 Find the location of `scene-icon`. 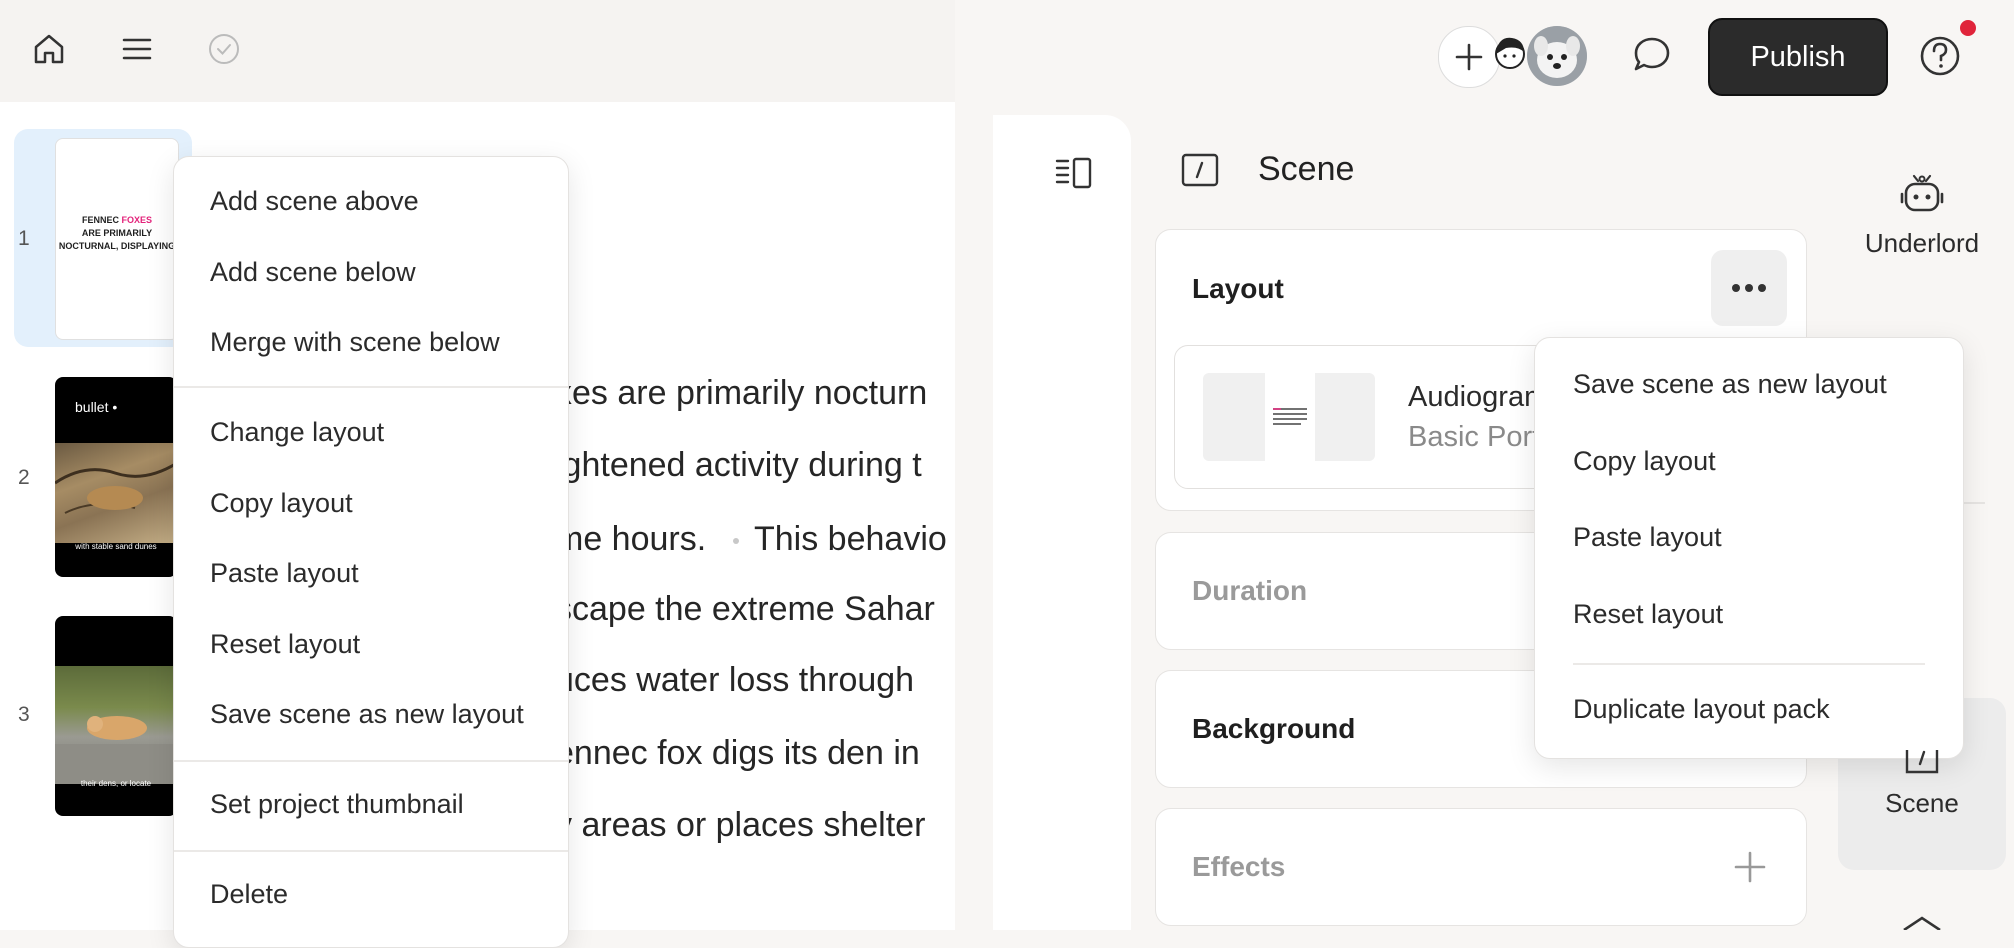

scene-icon is located at coordinates (1200, 170).